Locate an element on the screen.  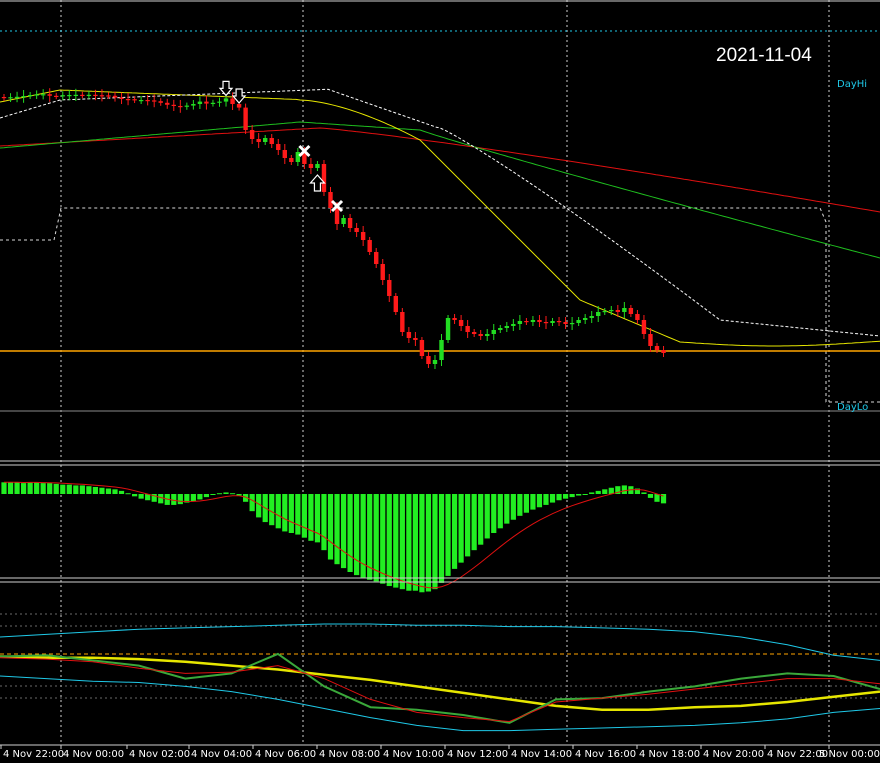
x-axis-tick-label: 4 Nov 18:00 is located at coordinates (670, 754).